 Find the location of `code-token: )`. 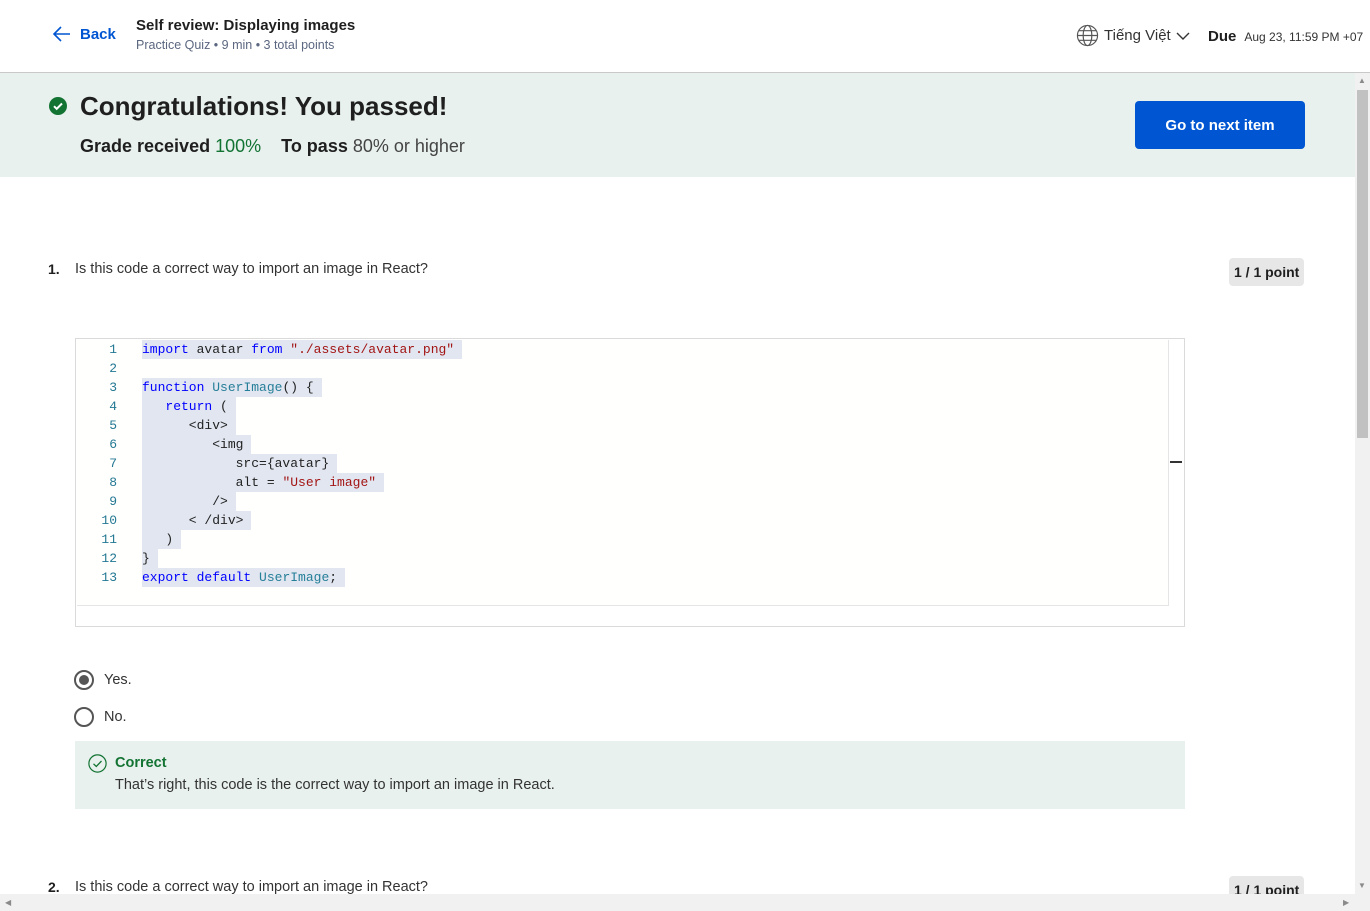

code-token: ) is located at coordinates (158, 539).